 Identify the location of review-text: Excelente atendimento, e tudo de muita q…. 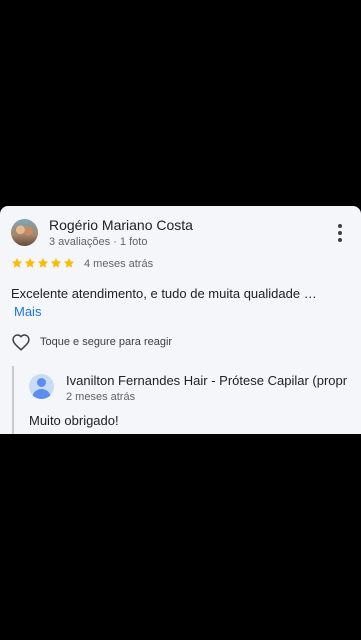
(164, 293).